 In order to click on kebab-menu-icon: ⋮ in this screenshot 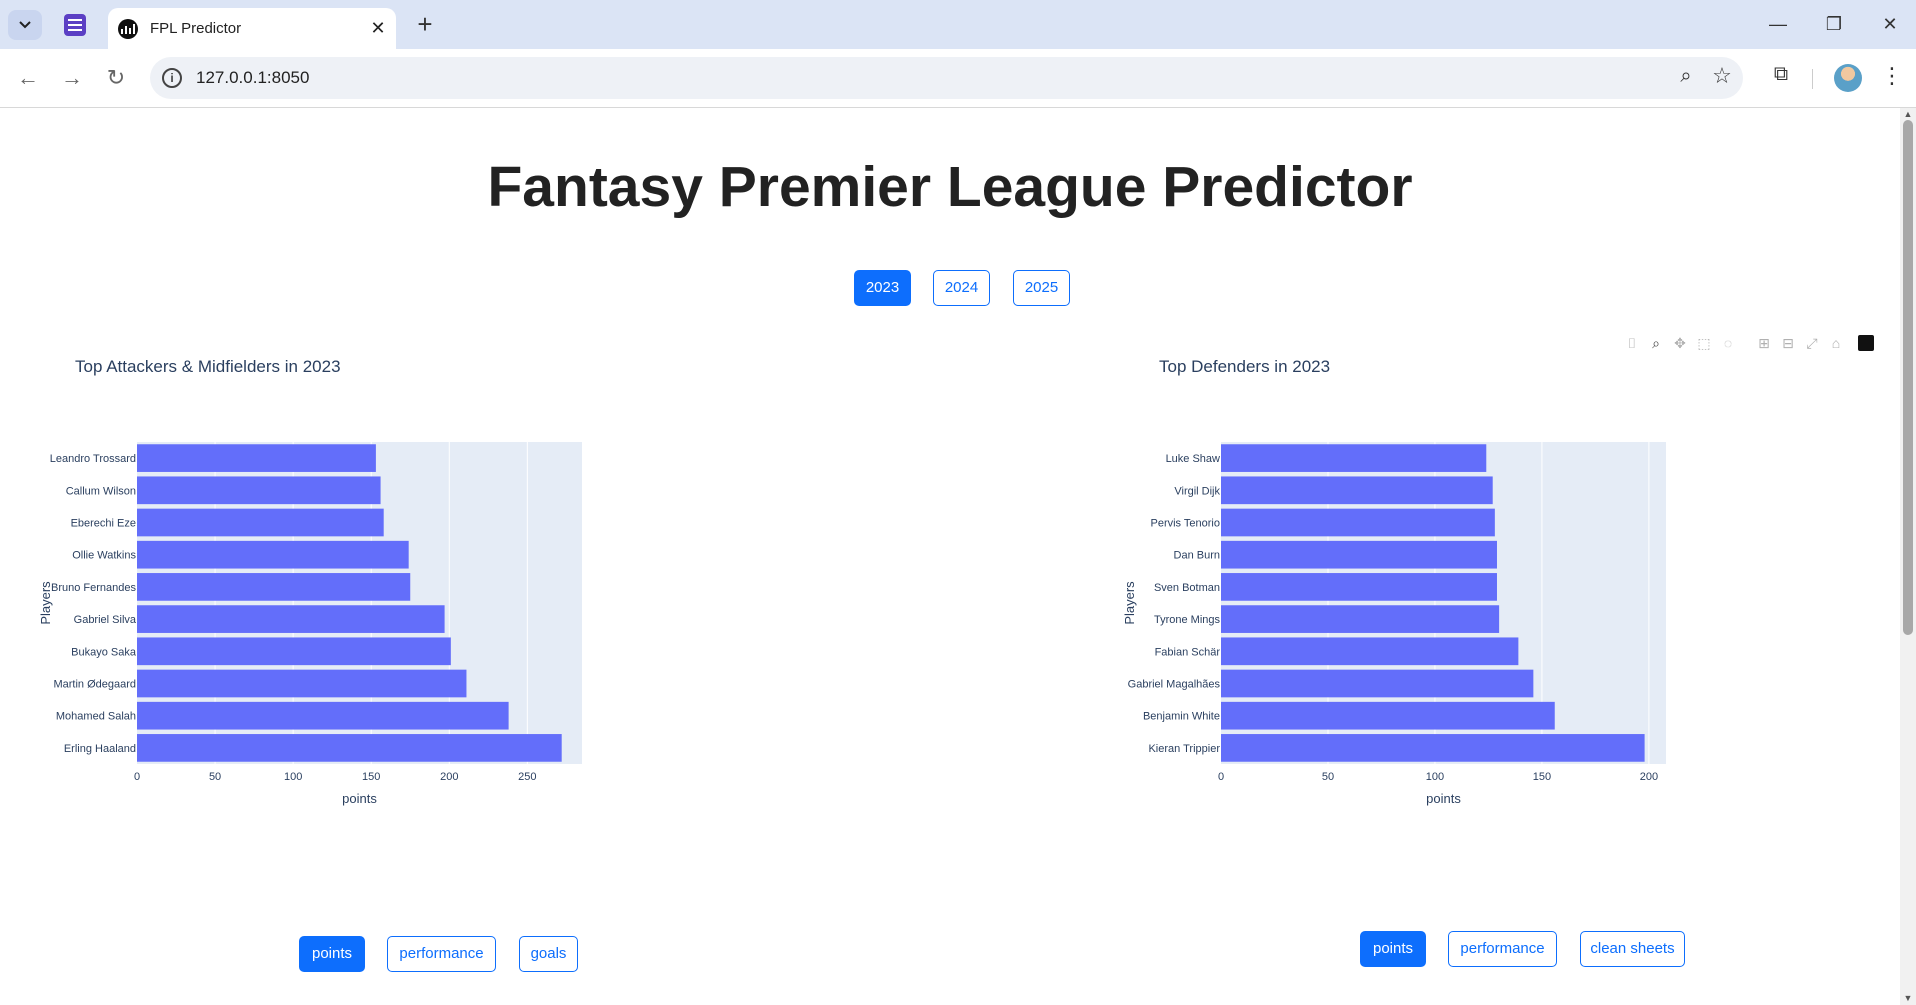, I will do `click(1892, 78)`.